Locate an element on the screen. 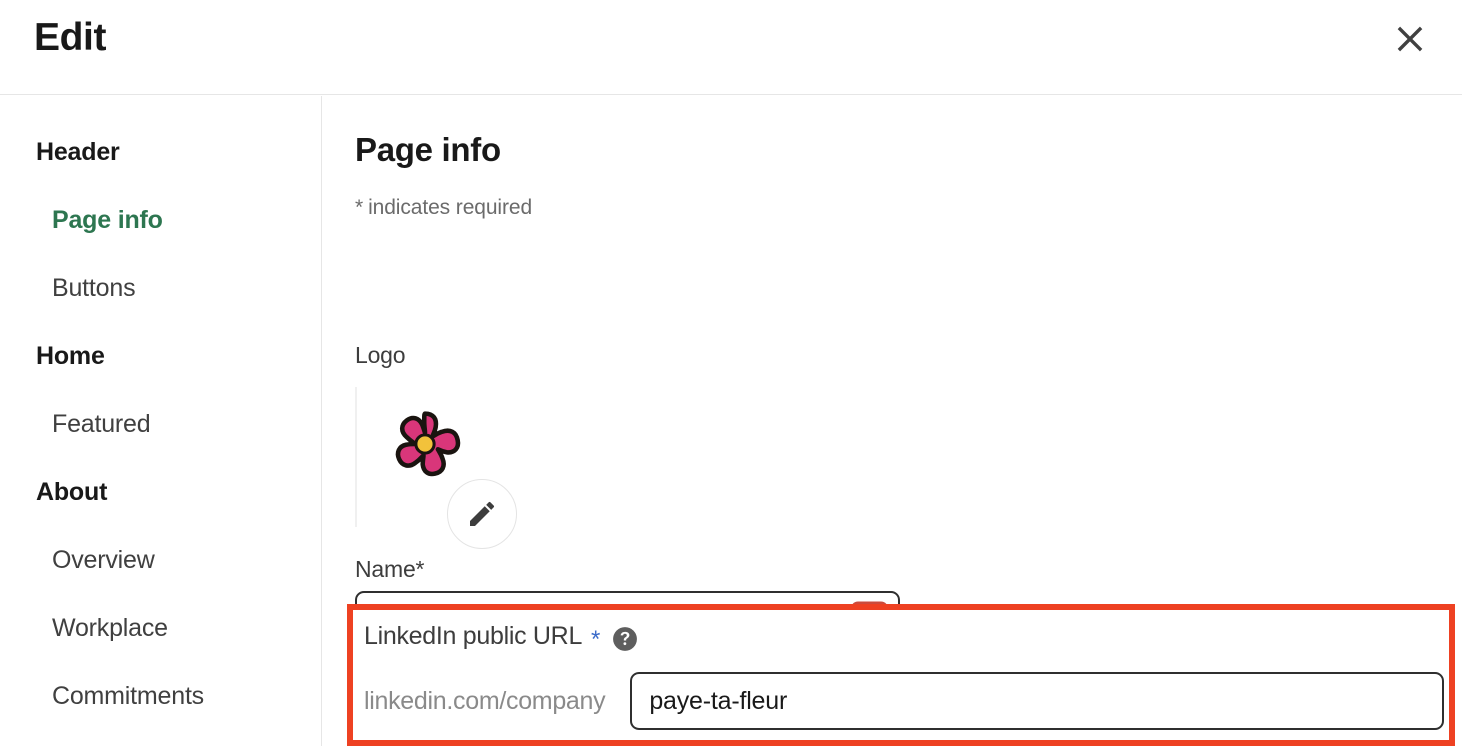 Image resolution: width=1462 pixels, height=746 pixels. page-title: Edit is located at coordinates (70, 37).